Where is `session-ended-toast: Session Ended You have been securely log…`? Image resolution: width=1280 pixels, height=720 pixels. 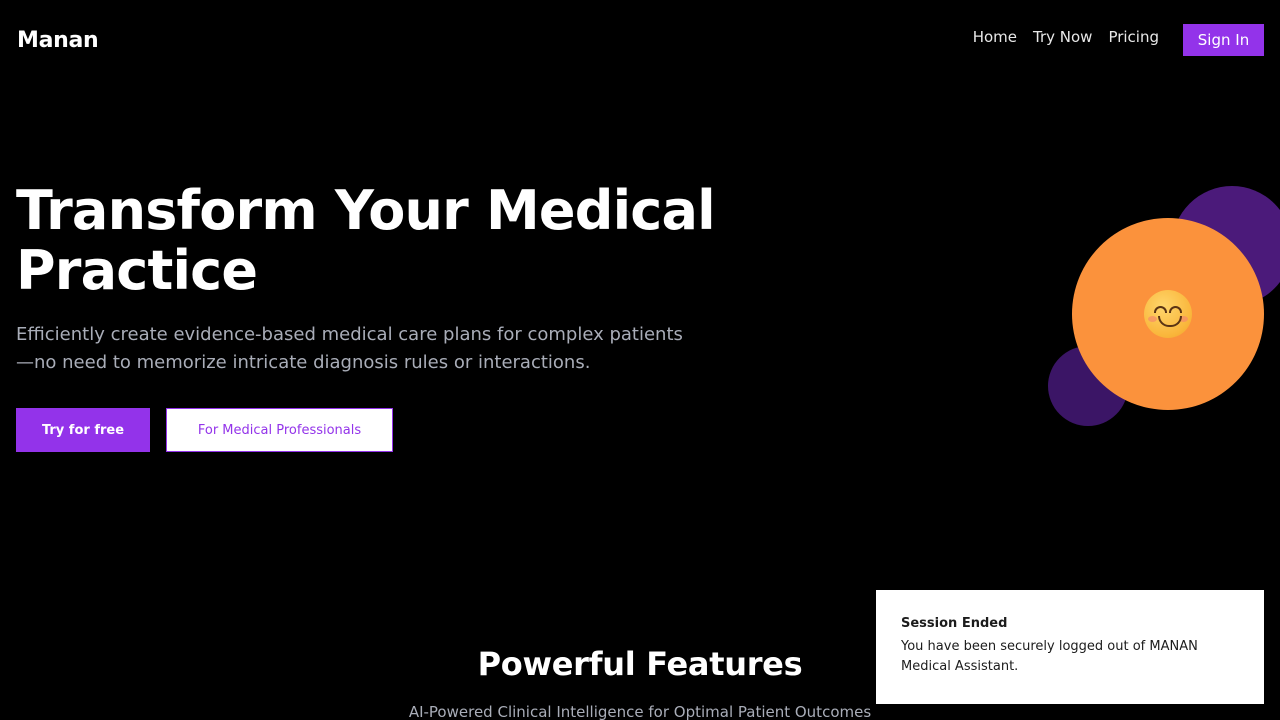 session-ended-toast: Session Ended You have been securely log… is located at coordinates (1070, 647).